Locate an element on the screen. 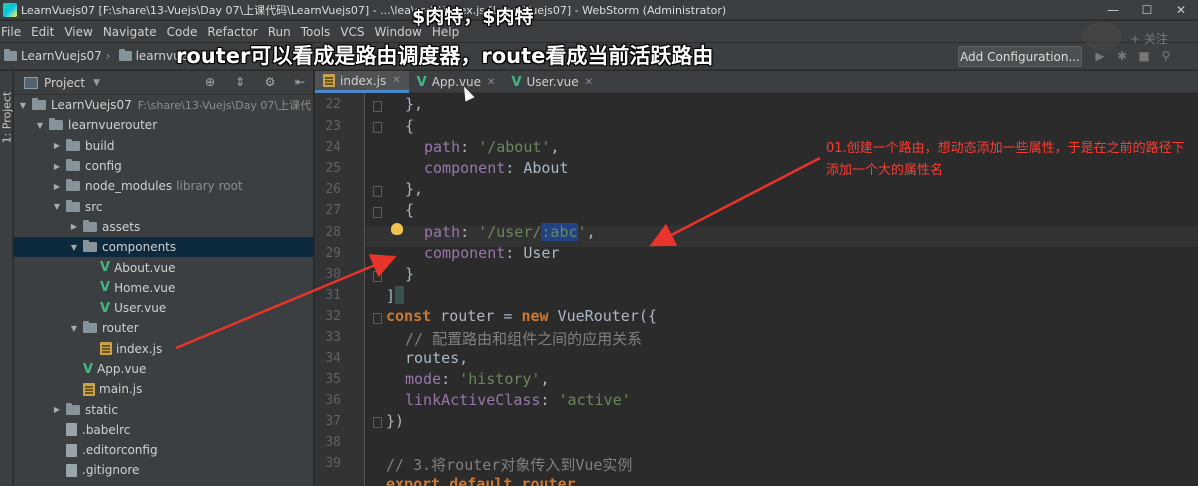  breadcrumb-project: LearnVuejs07 is located at coordinates (53, 56).